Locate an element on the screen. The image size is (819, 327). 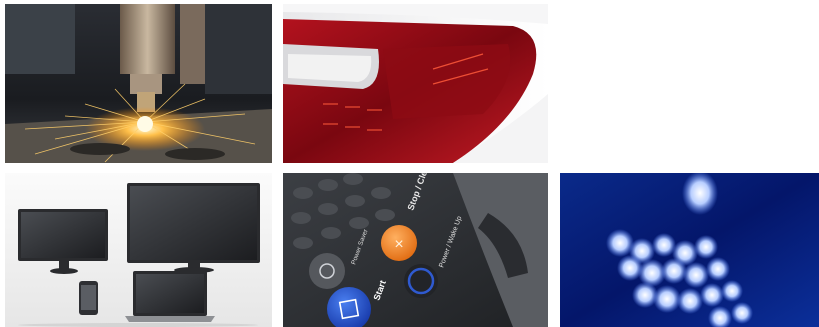
power-saver-button-graphic is located at coordinates (327, 271).